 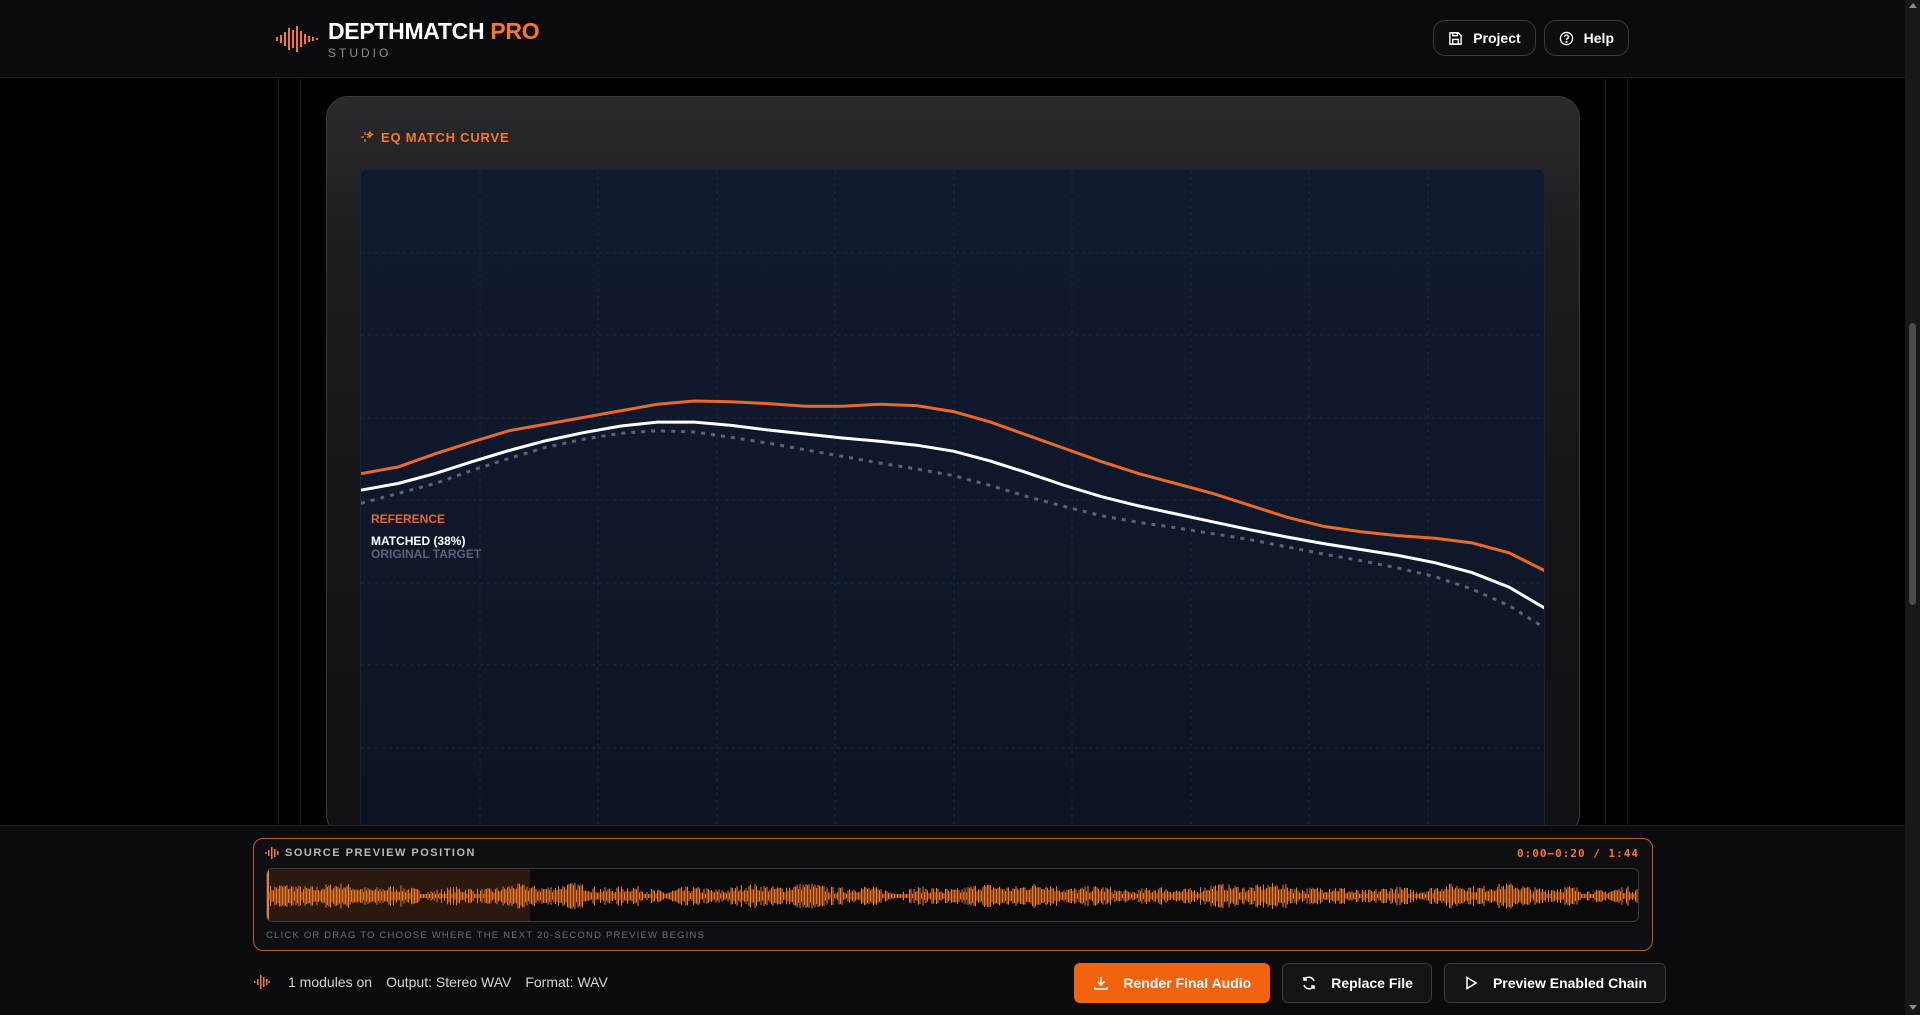 I want to click on waveform-icon, so click(x=272, y=853).